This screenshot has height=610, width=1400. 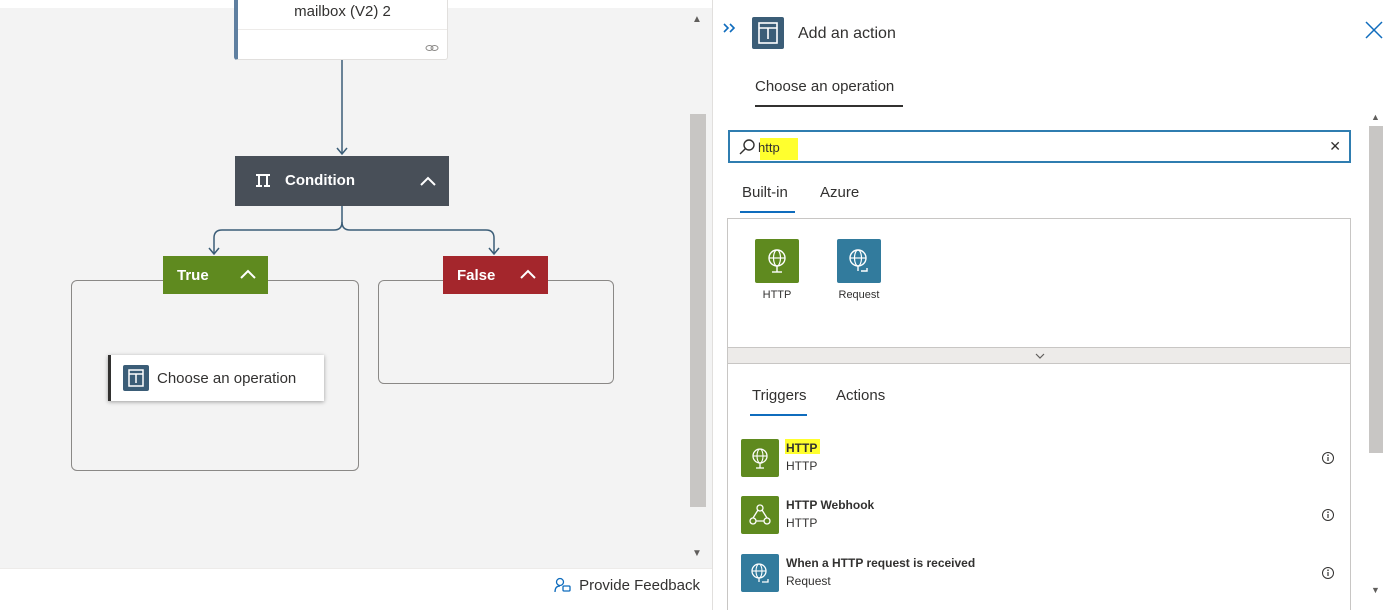 What do you see at coordinates (496, 332) in the screenshot?
I see `false-branch-container` at bounding box center [496, 332].